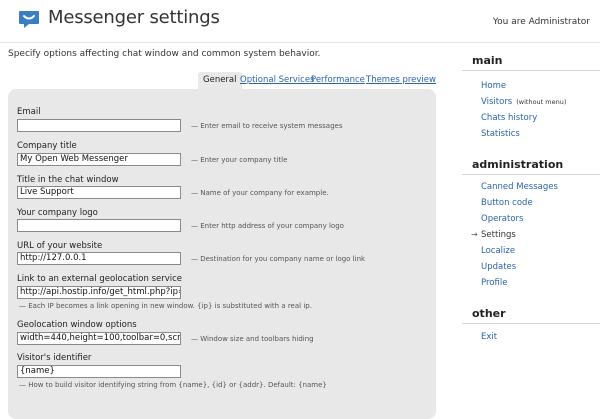 The width and height of the screenshot is (600, 419). What do you see at coordinates (29, 112) in the screenshot?
I see `email-label: Email` at bounding box center [29, 112].